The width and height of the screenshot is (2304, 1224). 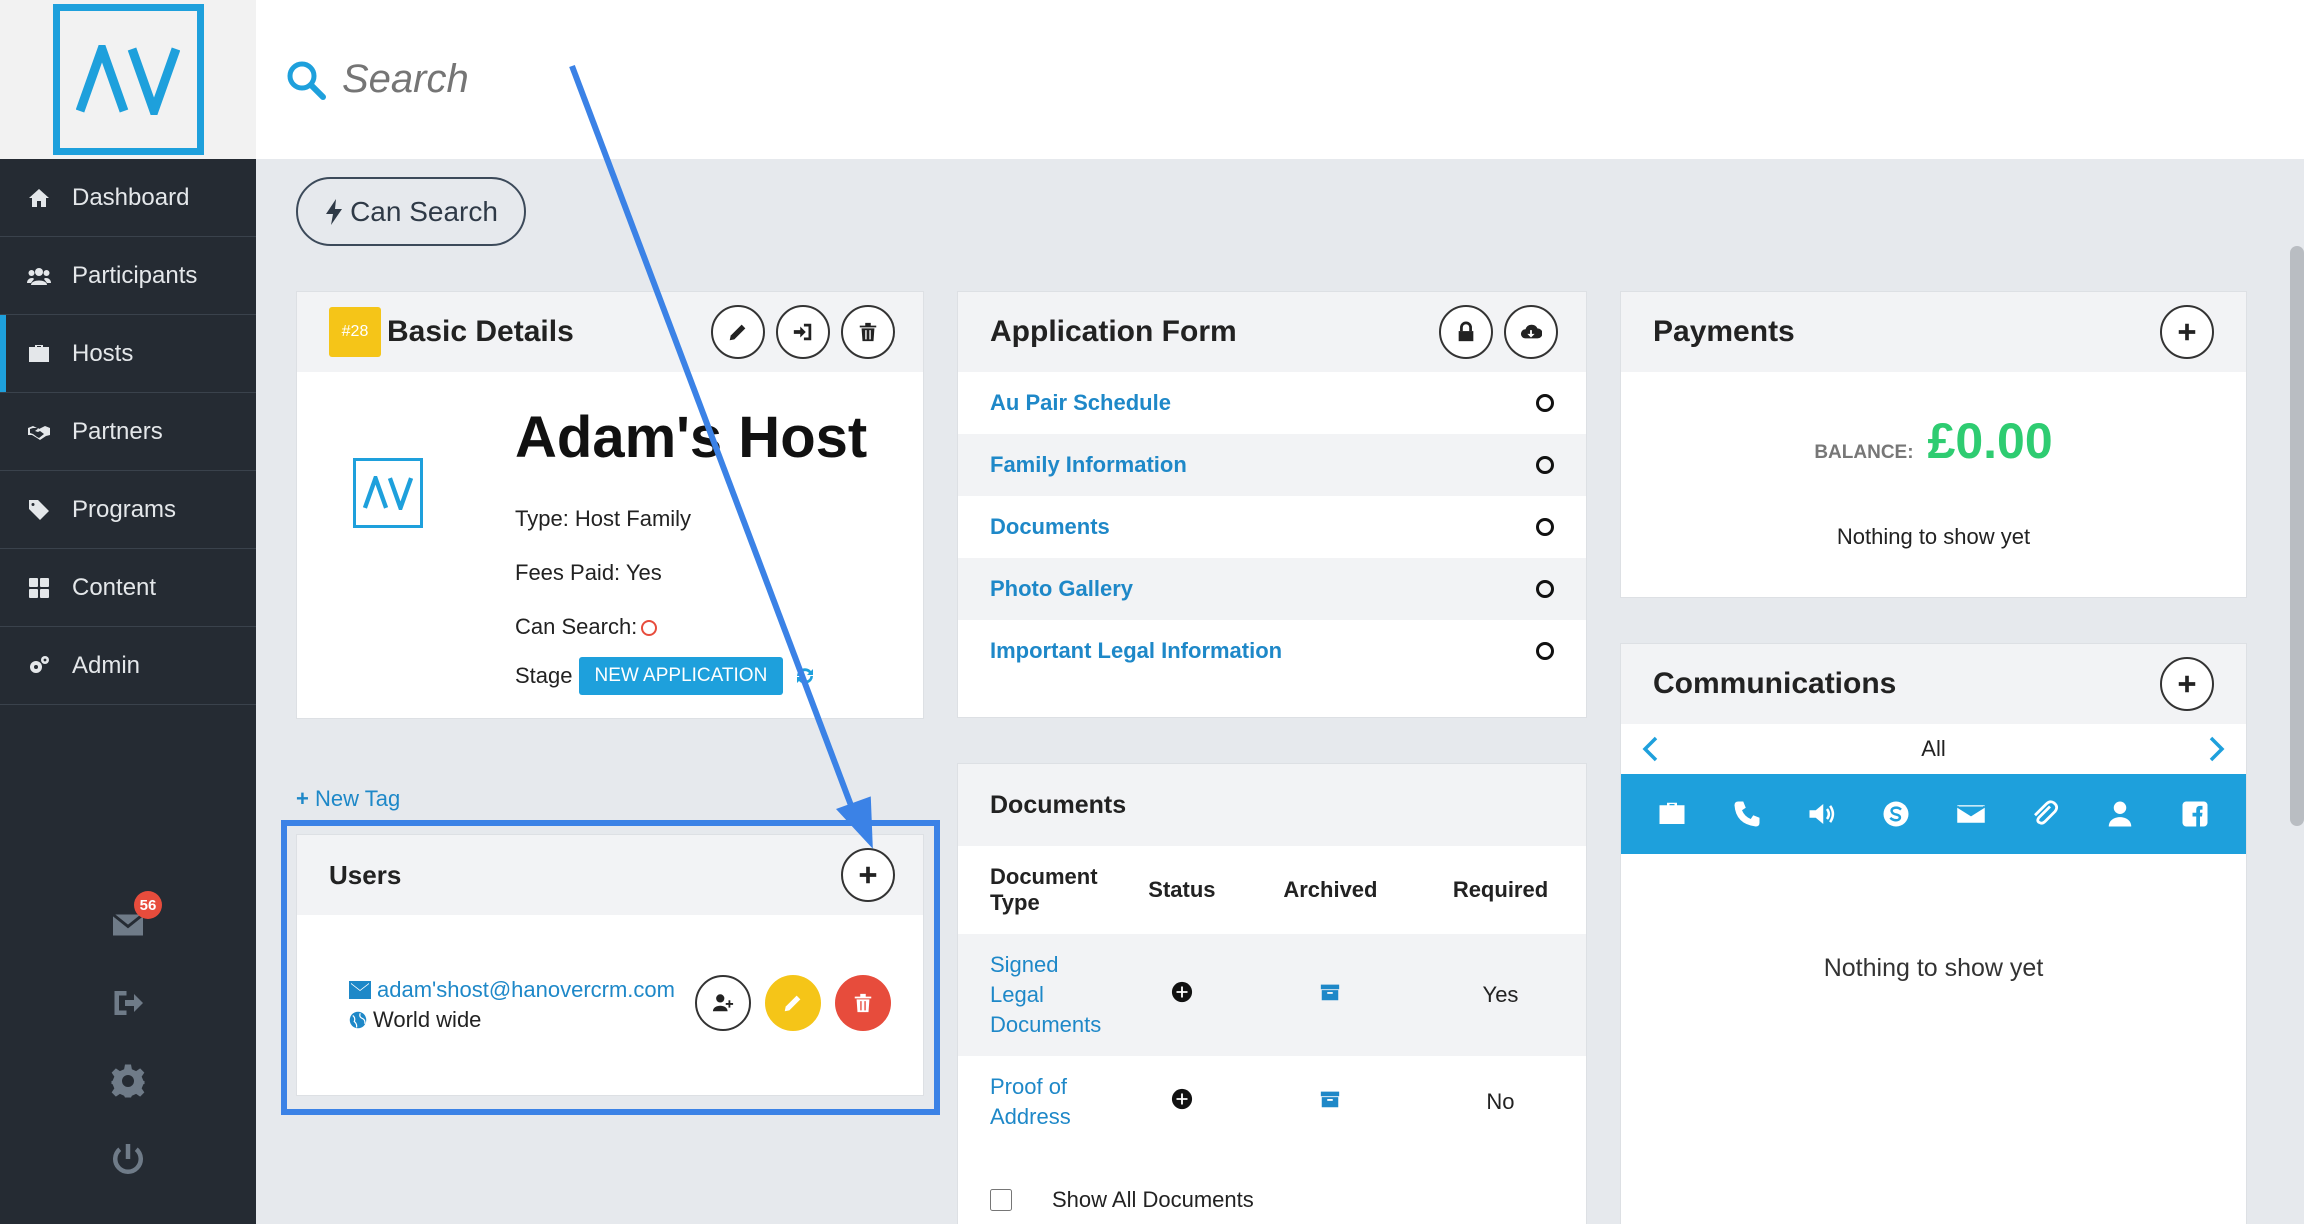 What do you see at coordinates (1672, 814) in the screenshot?
I see `briefcase-icon` at bounding box center [1672, 814].